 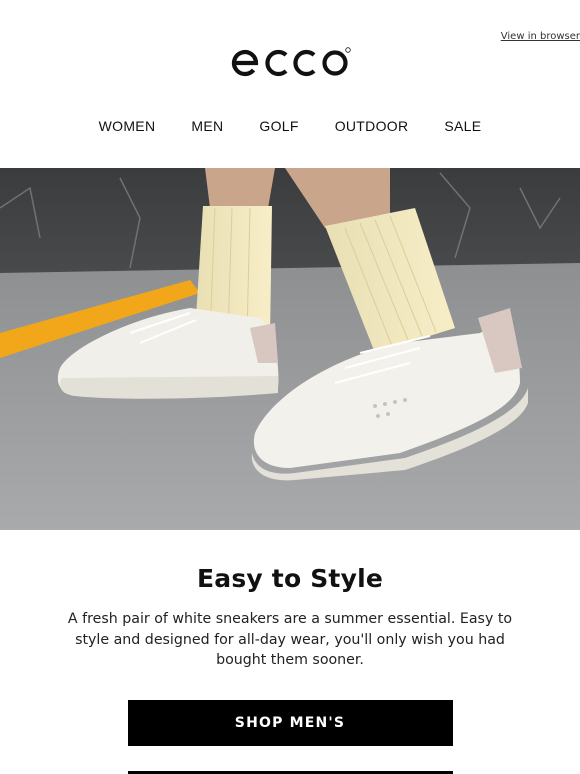 What do you see at coordinates (372, 138) in the screenshot?
I see `nav-item-outdoor: OUTDOOR` at bounding box center [372, 138].